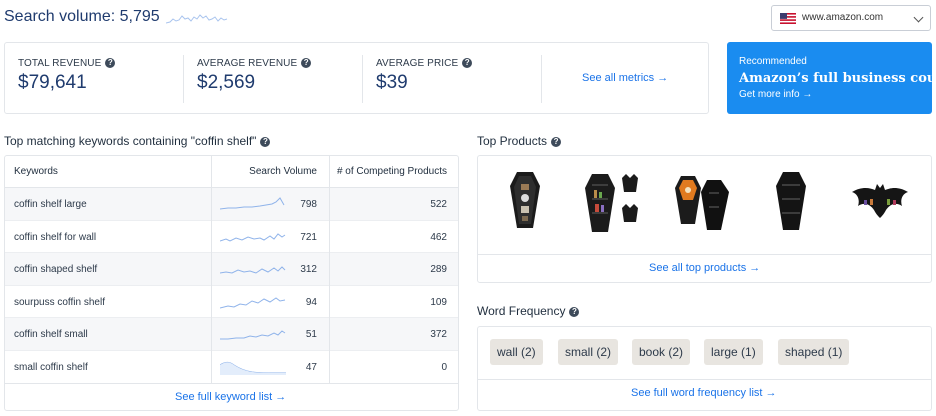 Image resolution: width=936 pixels, height=416 pixels. Describe the element at coordinates (438, 237) in the screenshot. I see `competing-products-cell: 462` at that location.